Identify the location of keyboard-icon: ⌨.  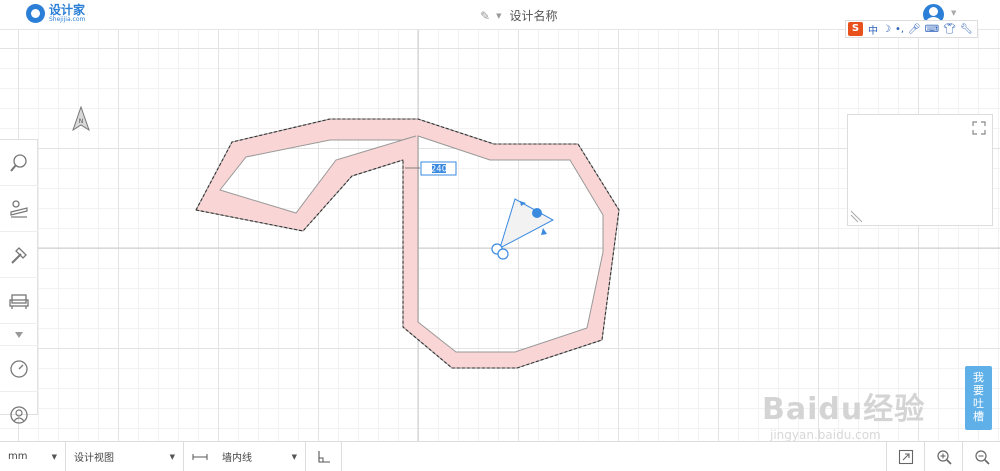
(932, 29).